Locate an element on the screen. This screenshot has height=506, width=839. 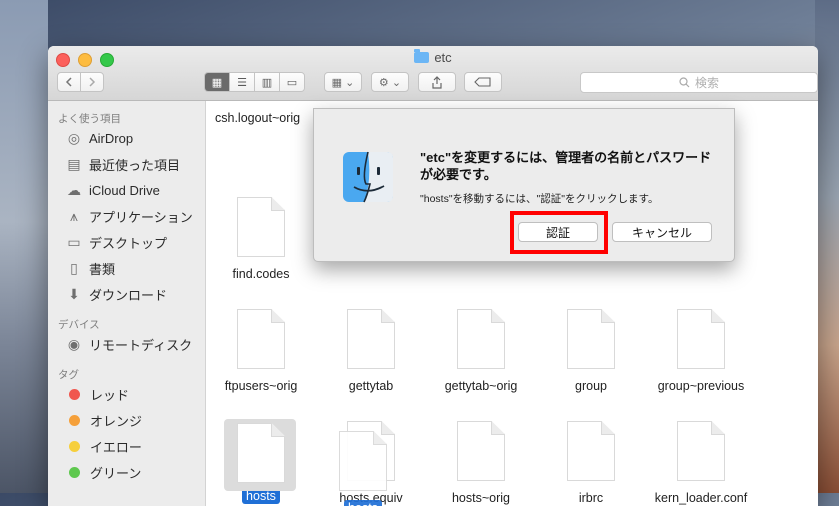
applications-icon: ⩚ is located at coordinates (74, 215).